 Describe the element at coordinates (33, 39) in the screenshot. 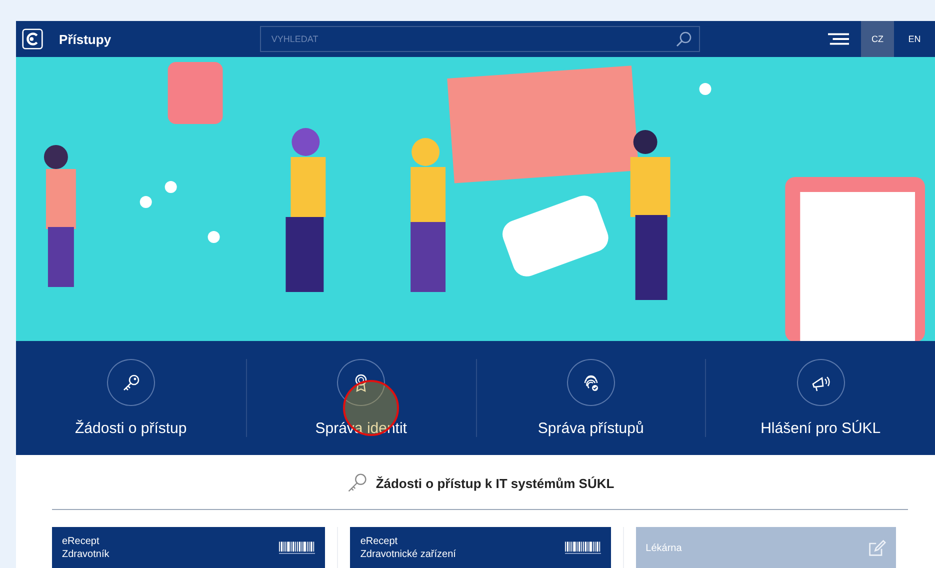

I see `logo-icon` at that location.